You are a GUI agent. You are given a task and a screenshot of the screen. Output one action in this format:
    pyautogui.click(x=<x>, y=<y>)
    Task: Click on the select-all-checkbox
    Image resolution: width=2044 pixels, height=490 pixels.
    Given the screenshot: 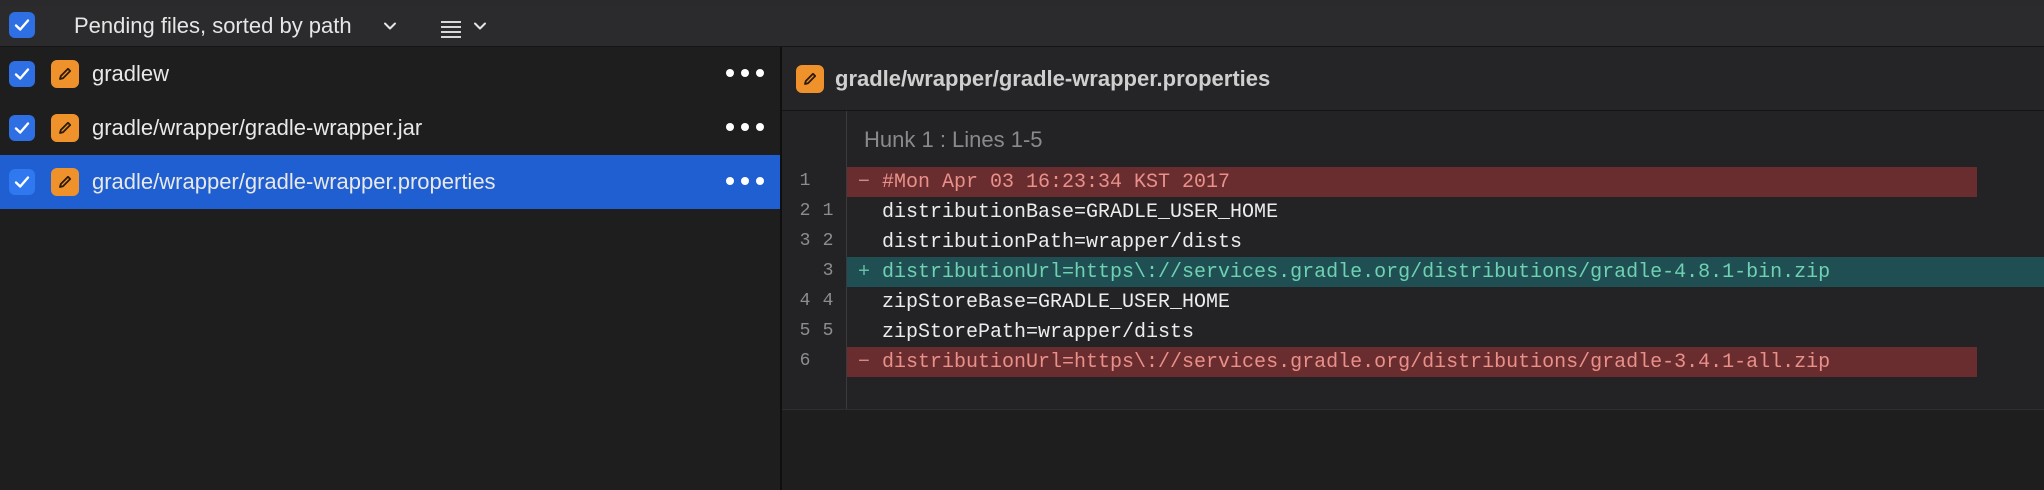 What is the action you would take?
    pyautogui.click(x=22, y=25)
    